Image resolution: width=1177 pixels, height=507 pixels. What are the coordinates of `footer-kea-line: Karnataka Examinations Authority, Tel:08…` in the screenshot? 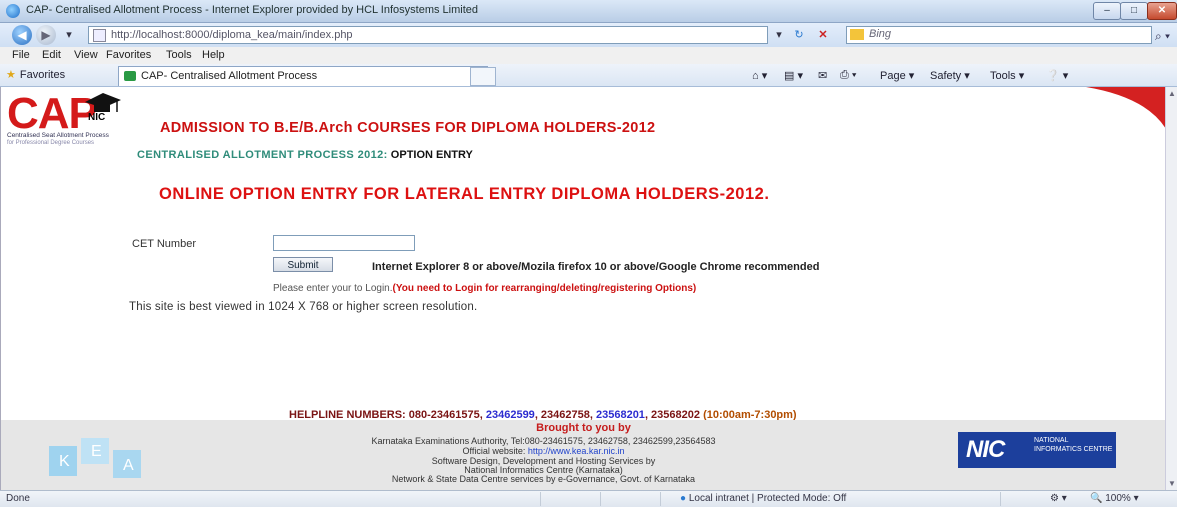 It's located at (543, 441).